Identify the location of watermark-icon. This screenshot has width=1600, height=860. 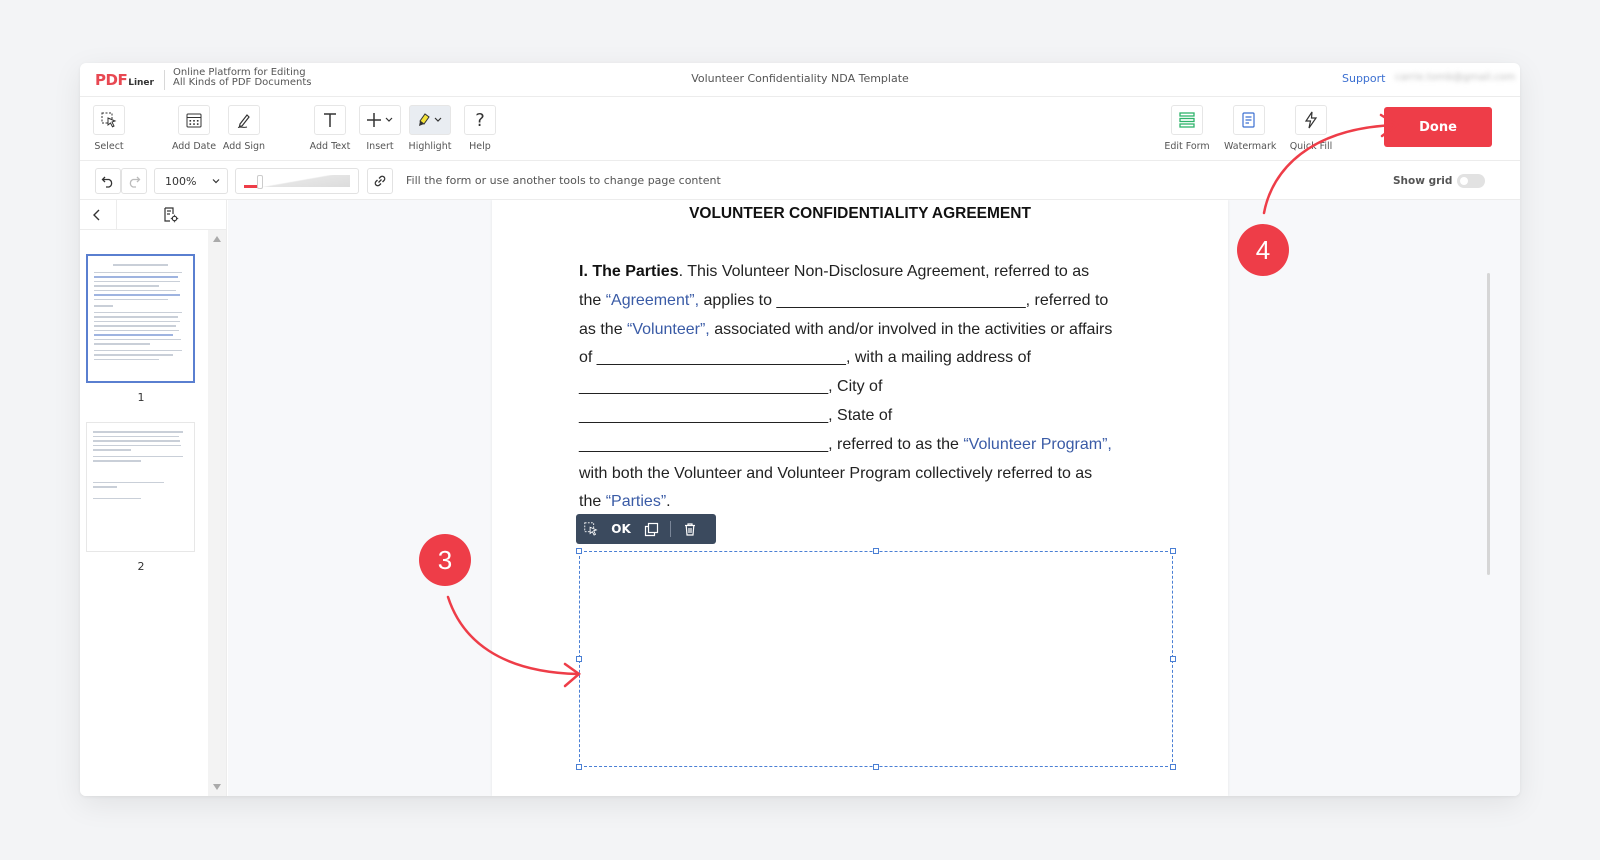
(1249, 120).